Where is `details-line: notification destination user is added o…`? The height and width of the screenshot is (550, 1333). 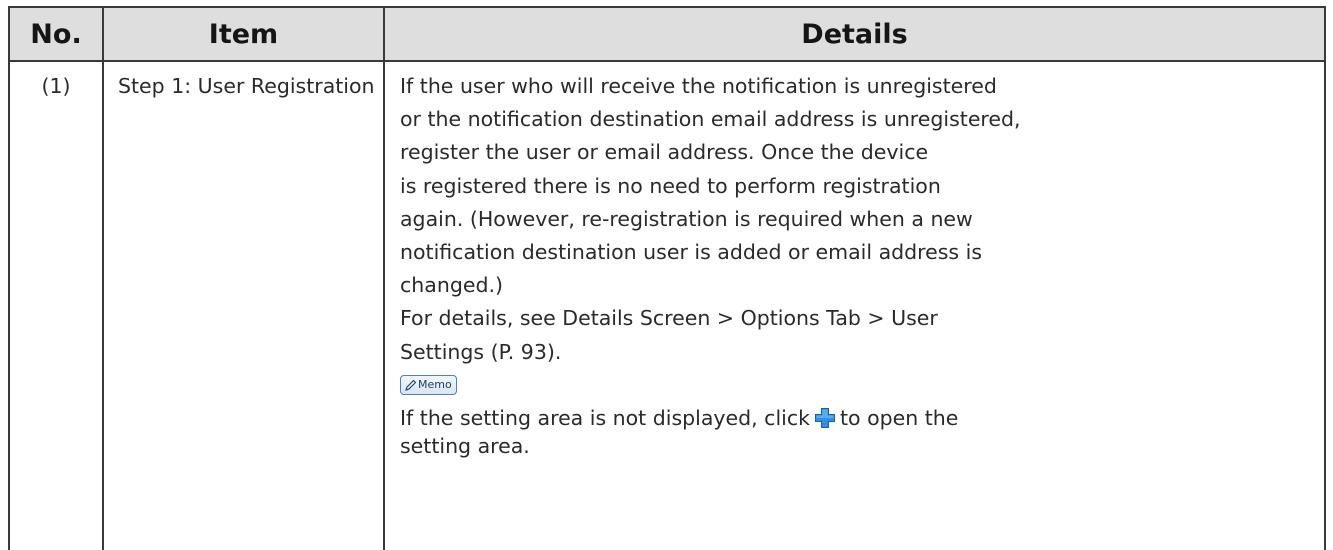 details-line: notification destination user is added o… is located at coordinates (691, 252).